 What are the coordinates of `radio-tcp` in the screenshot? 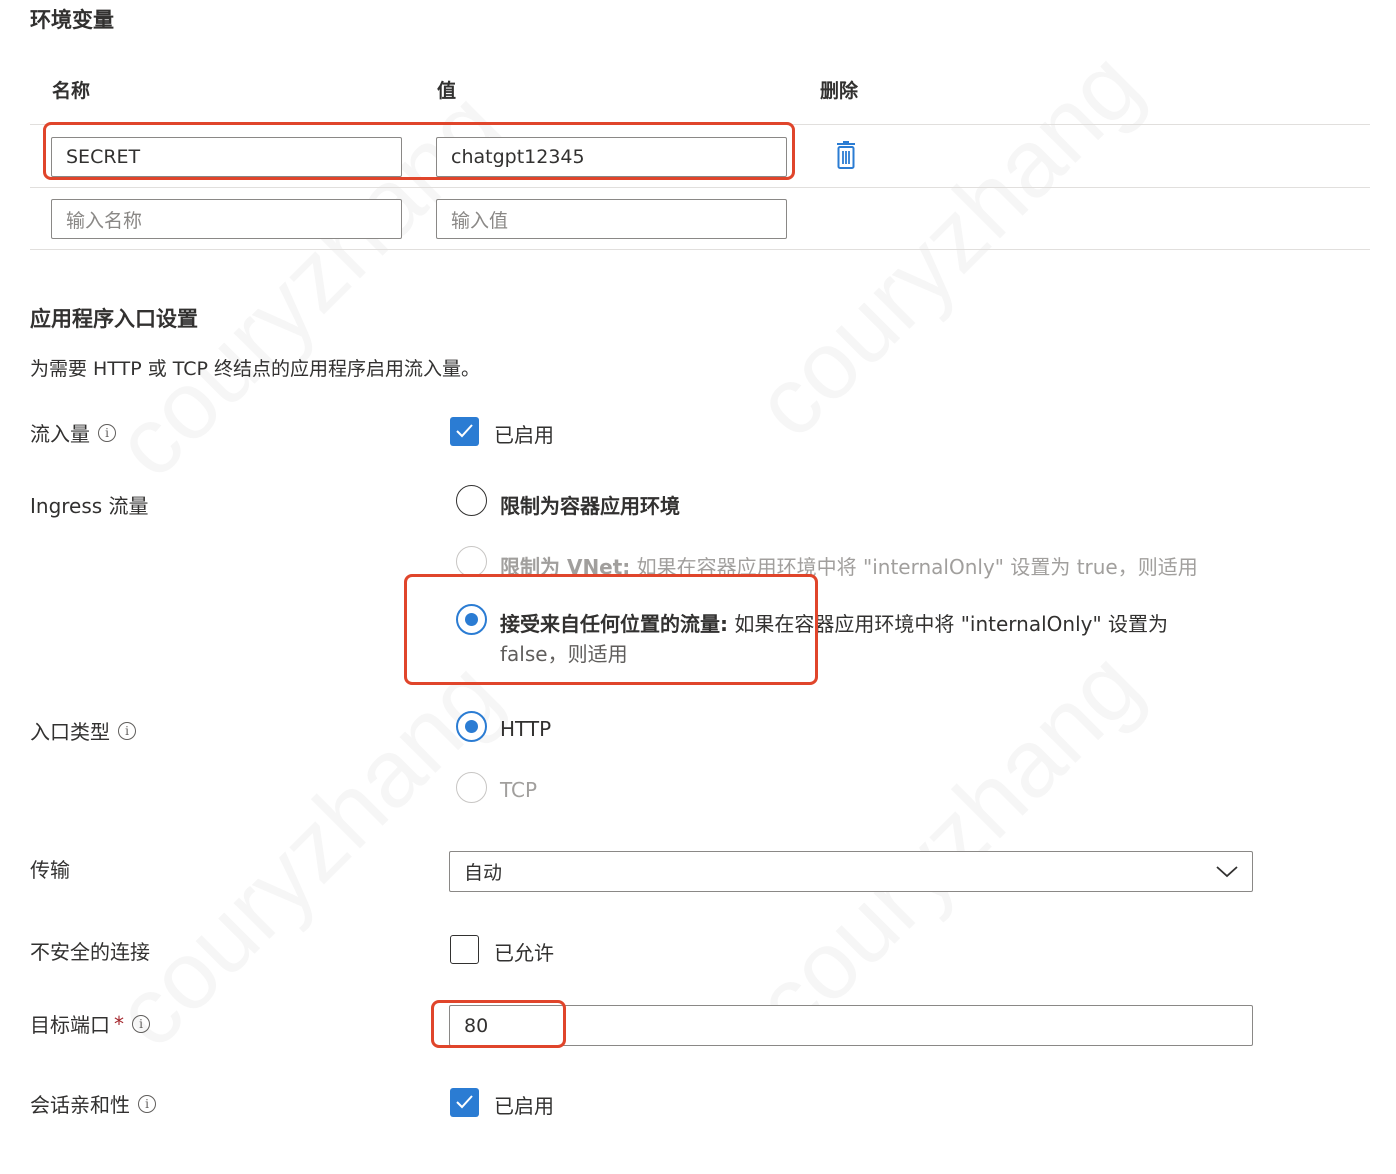 It's located at (471, 787).